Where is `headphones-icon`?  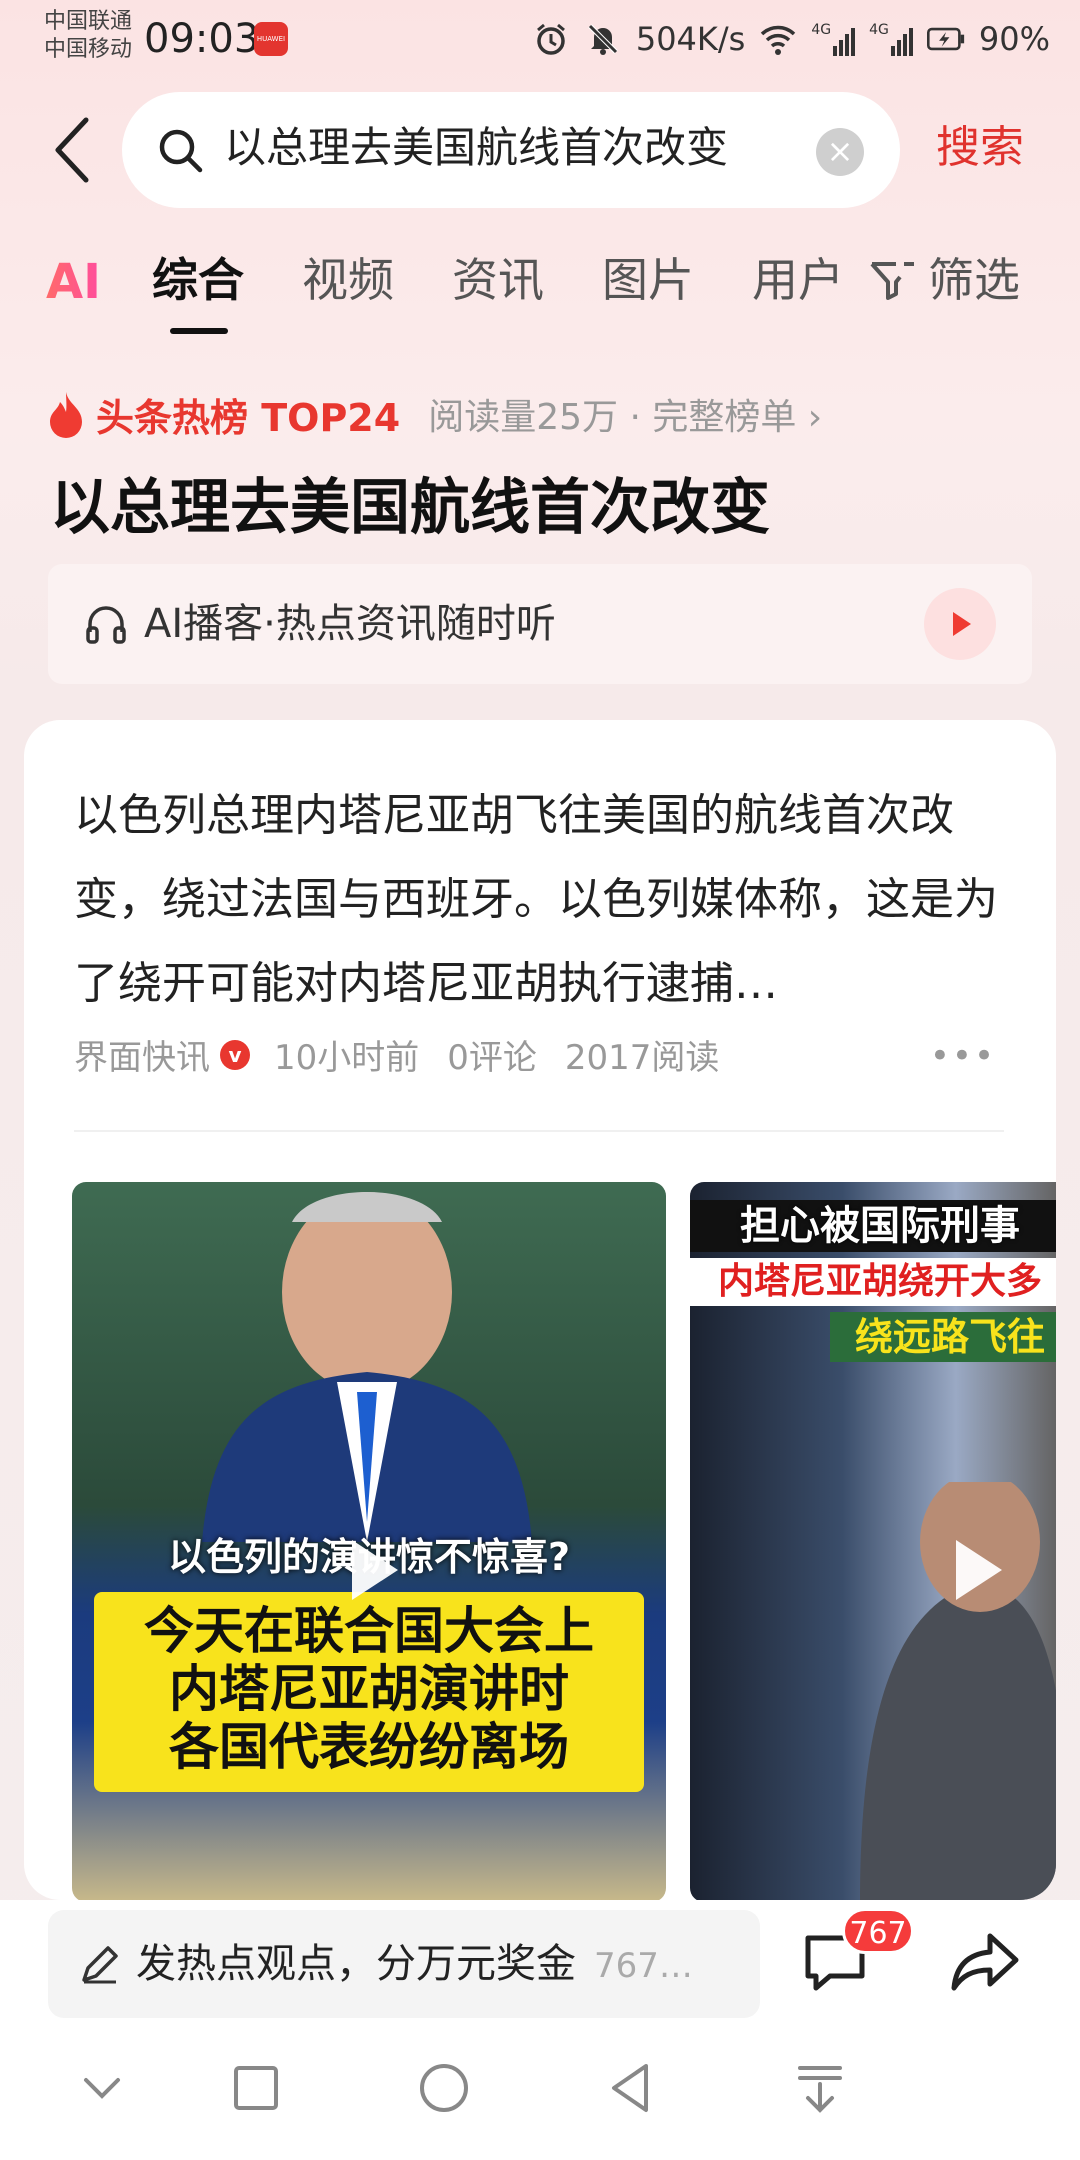
headphones-icon is located at coordinates (106, 625).